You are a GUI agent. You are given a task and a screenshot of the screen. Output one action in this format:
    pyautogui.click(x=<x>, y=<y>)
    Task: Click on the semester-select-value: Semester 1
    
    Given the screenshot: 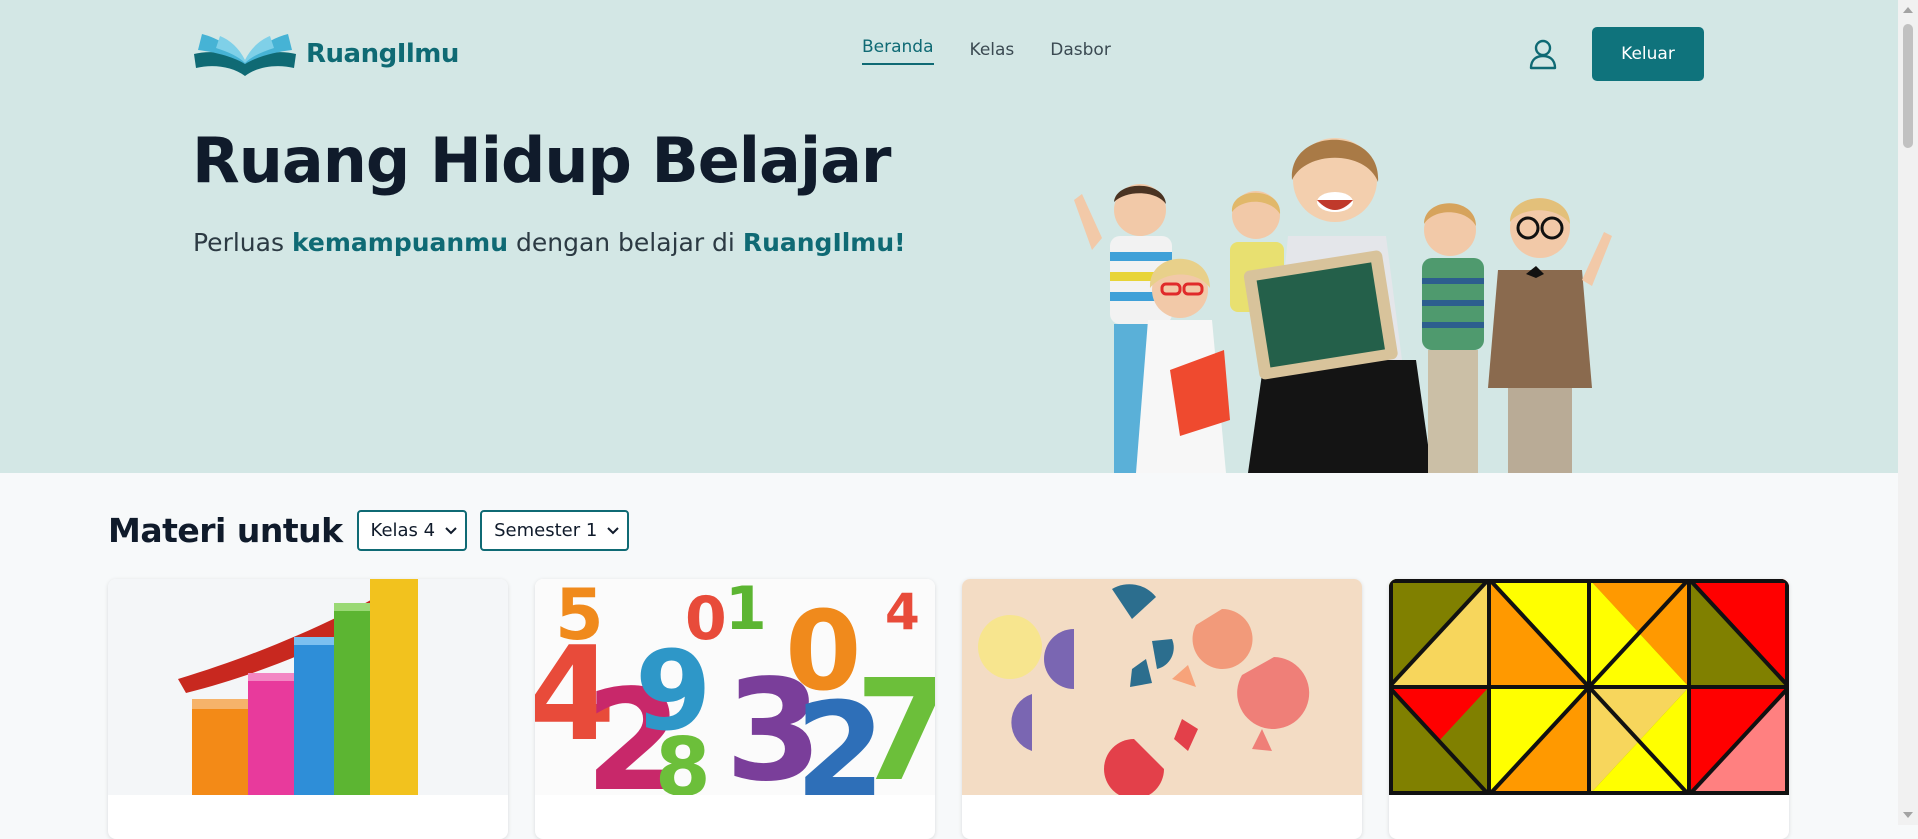 What is the action you would take?
    pyautogui.click(x=546, y=530)
    